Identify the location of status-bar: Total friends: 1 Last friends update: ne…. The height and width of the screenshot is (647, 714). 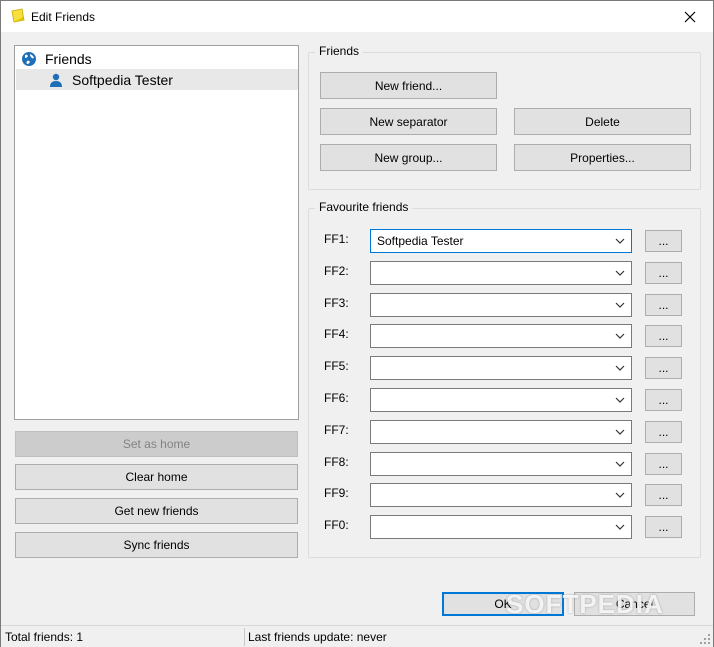
(357, 636).